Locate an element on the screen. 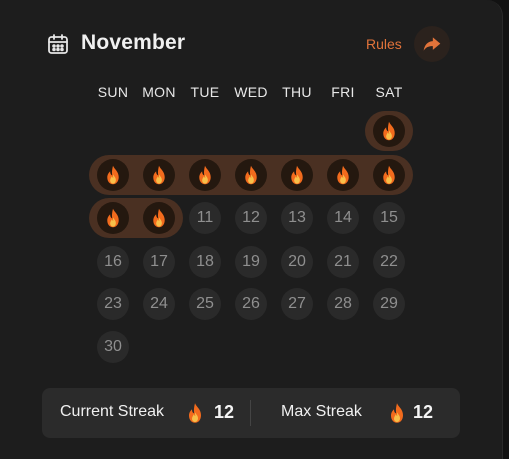  day-cell: 12 is located at coordinates (251, 218).